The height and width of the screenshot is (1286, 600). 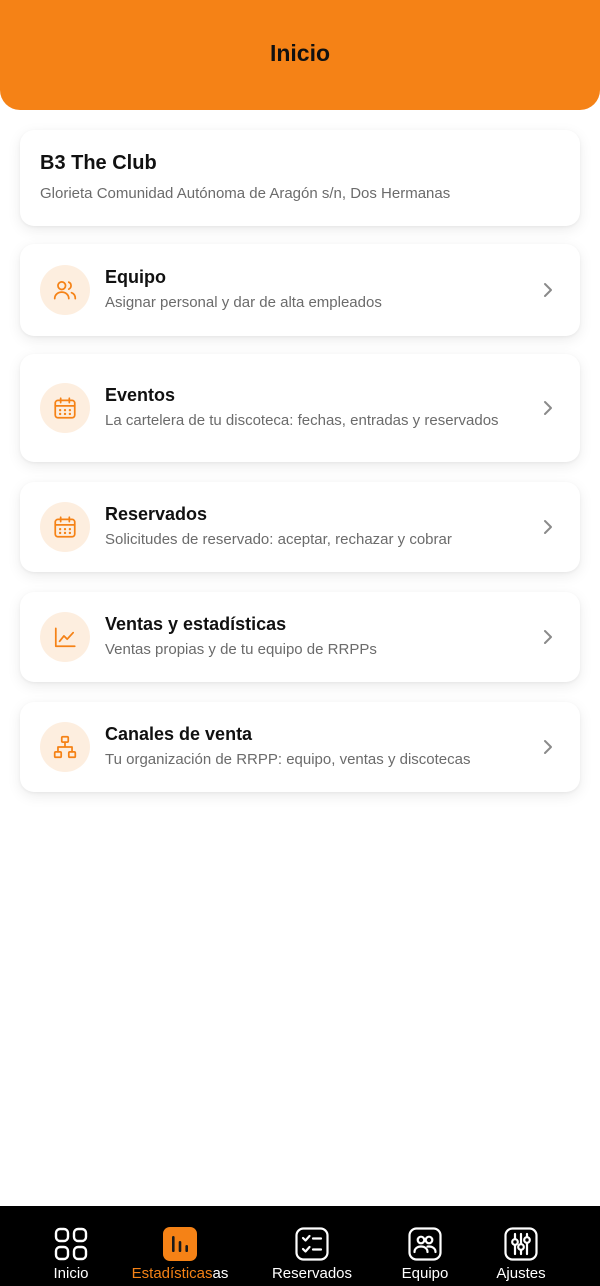 I want to click on org-chart-icon, so click(x=65, y=747).